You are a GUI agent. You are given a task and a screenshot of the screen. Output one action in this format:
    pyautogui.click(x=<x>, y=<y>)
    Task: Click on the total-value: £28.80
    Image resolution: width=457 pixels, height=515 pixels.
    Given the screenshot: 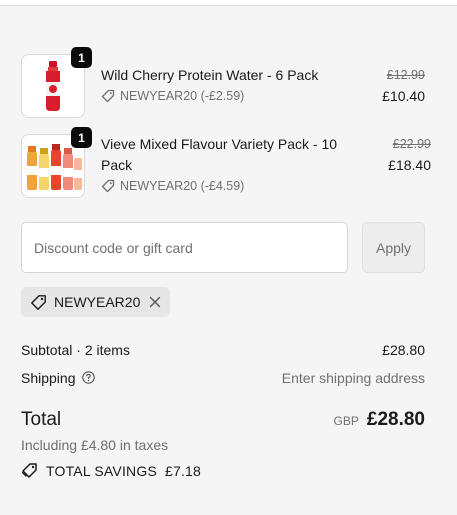 What is the action you would take?
    pyautogui.click(x=395, y=419)
    